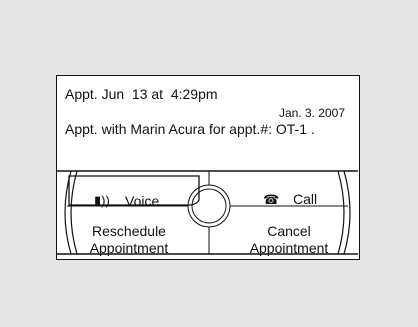 The image size is (418, 327). What do you see at coordinates (289, 239) in the screenshot?
I see `cancel-appointment-label: Cancel Appointment` at bounding box center [289, 239].